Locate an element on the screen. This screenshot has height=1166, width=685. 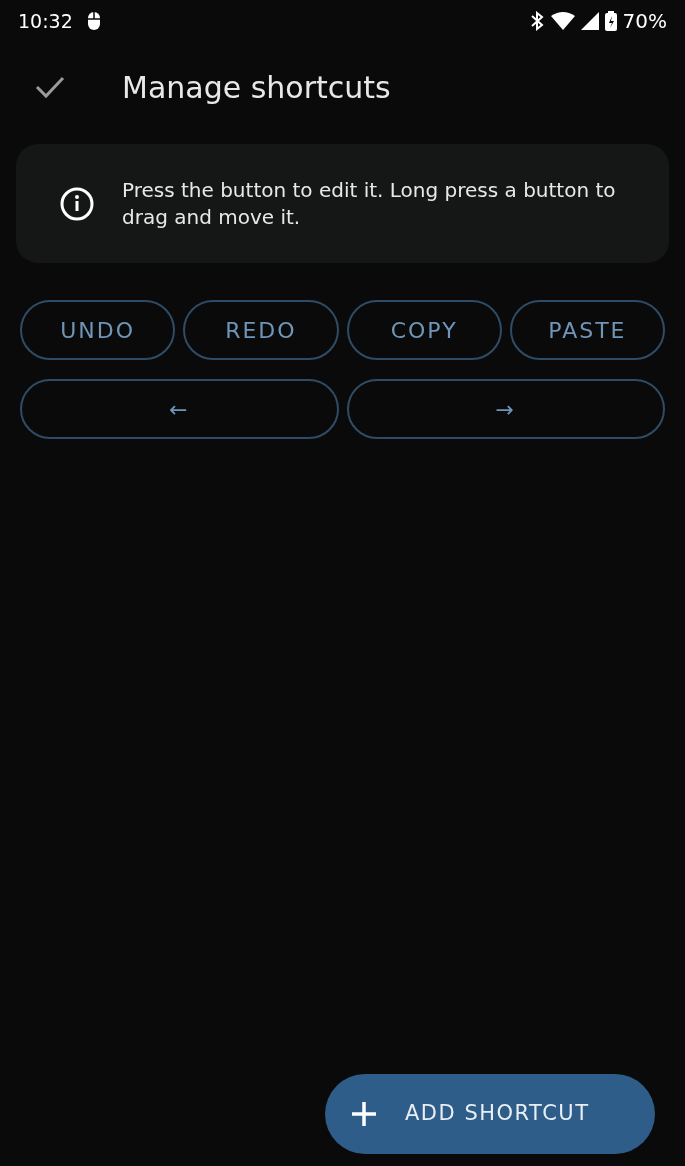
shortcut-button: COPY is located at coordinates (424, 330).